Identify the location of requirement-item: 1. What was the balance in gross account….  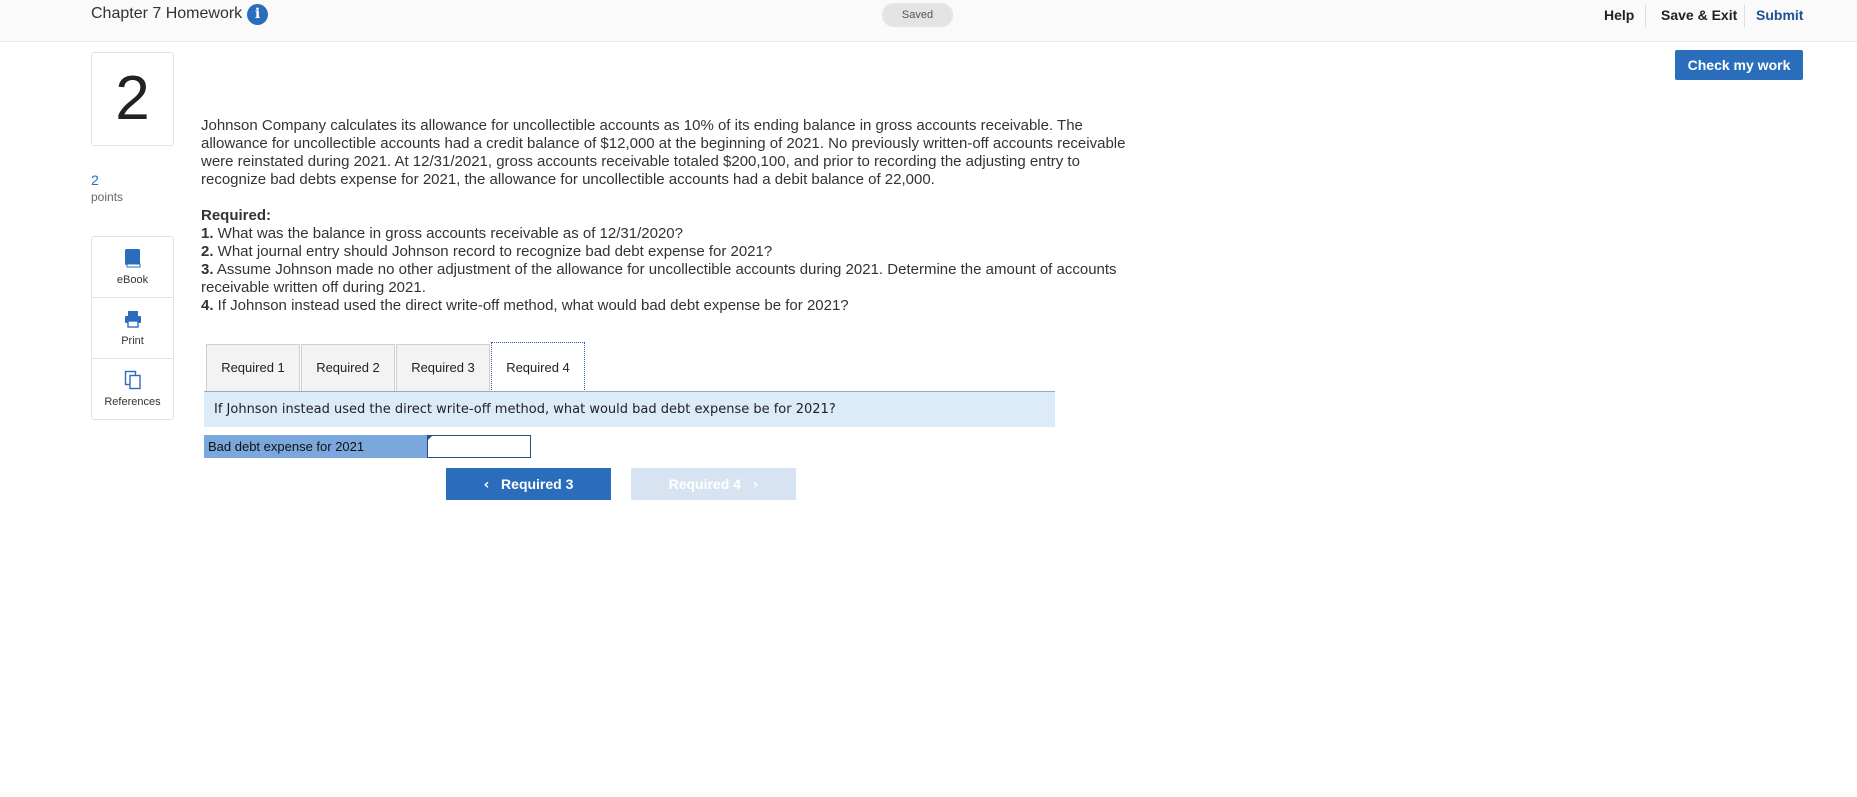
(442, 233).